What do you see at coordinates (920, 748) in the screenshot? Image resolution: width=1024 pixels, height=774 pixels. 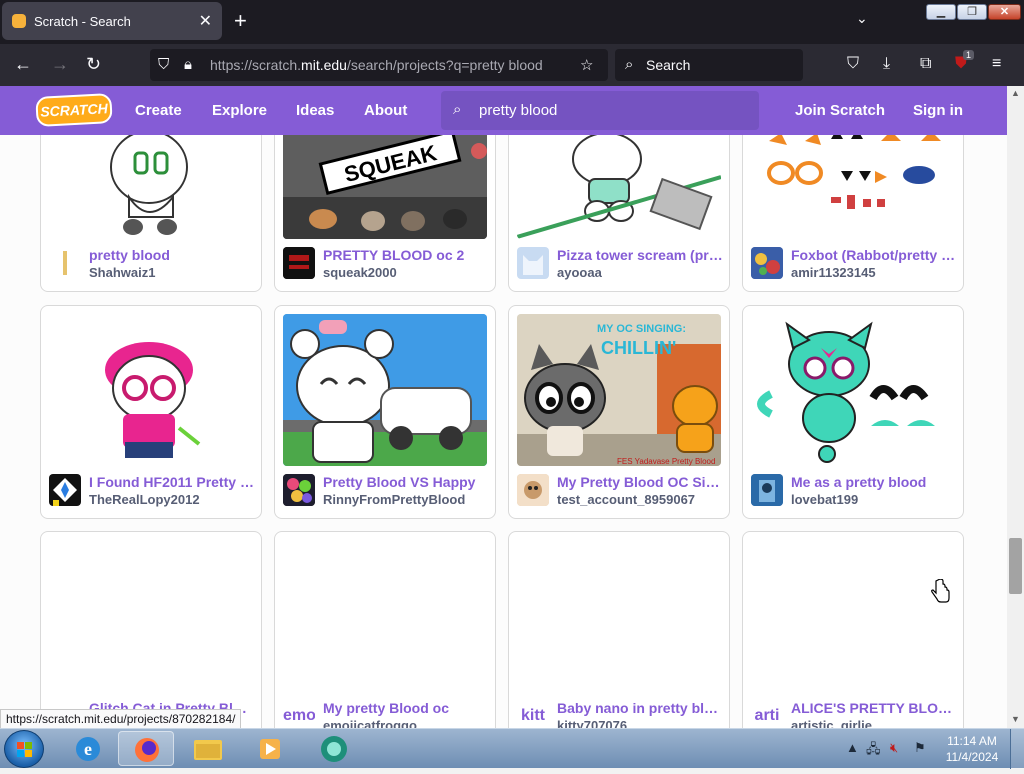 I see `action-center-flag-icon: ⚑` at bounding box center [920, 748].